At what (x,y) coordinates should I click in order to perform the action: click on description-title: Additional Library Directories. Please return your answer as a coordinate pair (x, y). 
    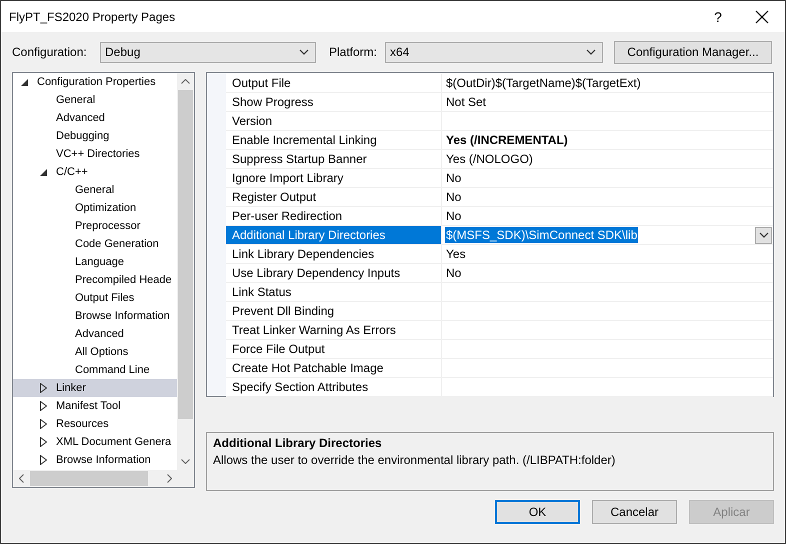
    Looking at the image, I should click on (298, 443).